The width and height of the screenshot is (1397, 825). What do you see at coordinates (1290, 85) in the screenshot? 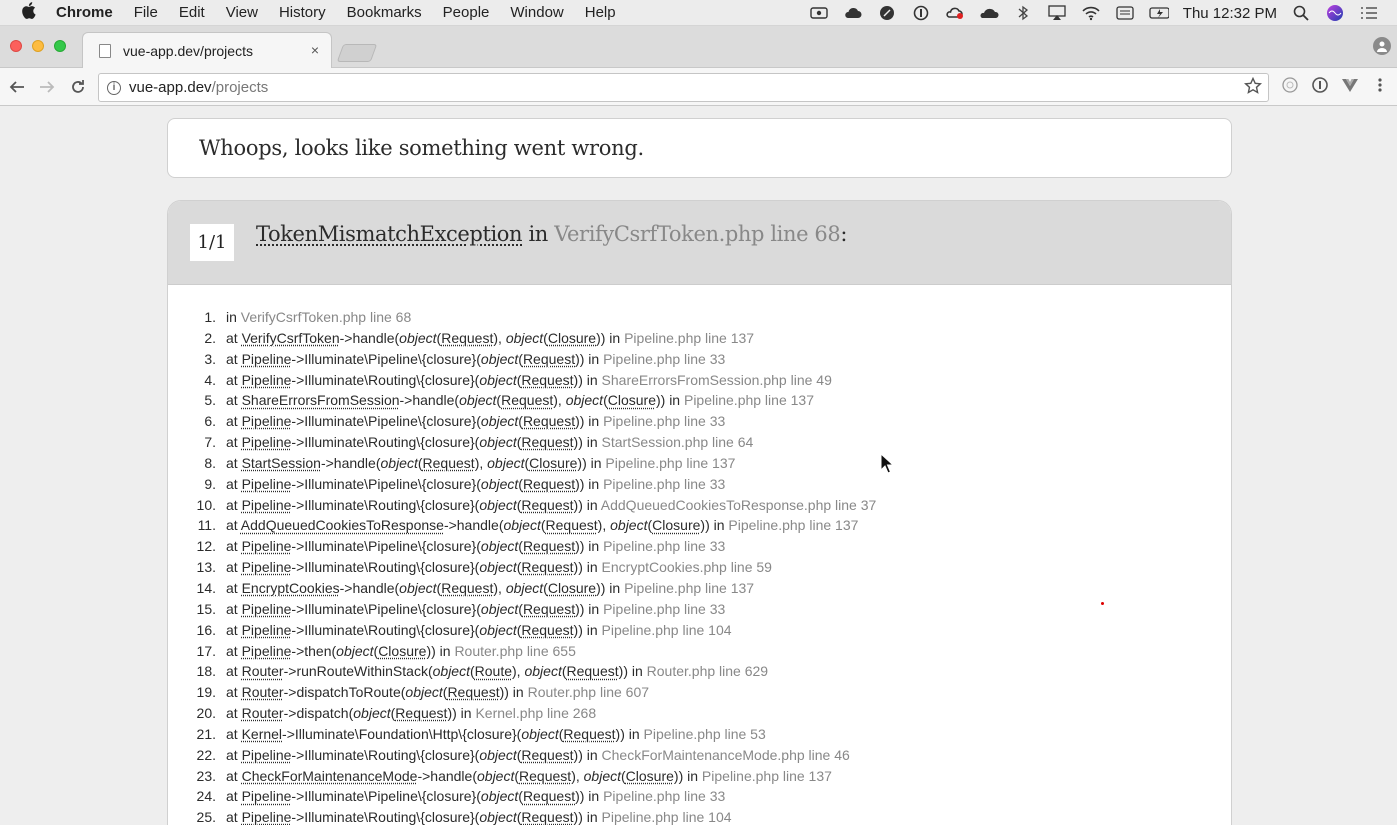
I see `extension-circle-icon` at bounding box center [1290, 85].